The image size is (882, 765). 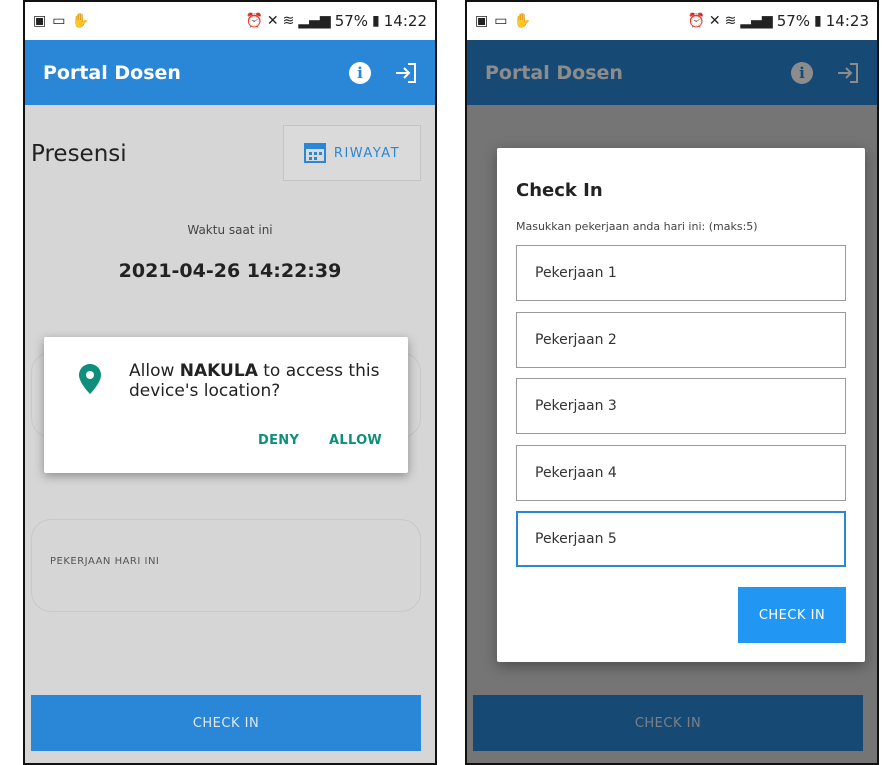 I want to click on status-bar: ▣ ▭ ✋ ⏰ ✕ ≋ ▂▄▆ 57% ▮ 14:22, so click(x=230, y=21).